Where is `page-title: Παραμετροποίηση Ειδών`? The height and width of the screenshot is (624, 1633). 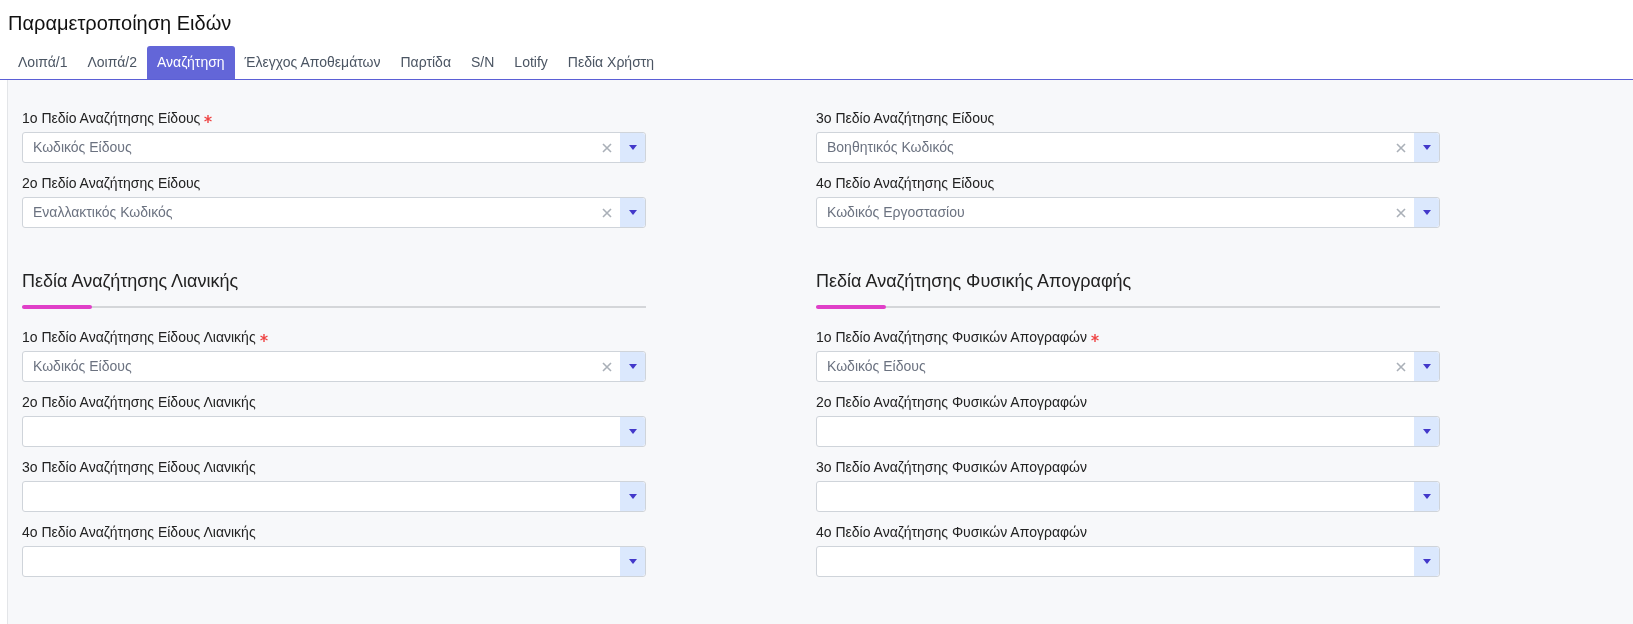
page-title: Παραμετροποίηση Ειδών is located at coordinates (120, 23).